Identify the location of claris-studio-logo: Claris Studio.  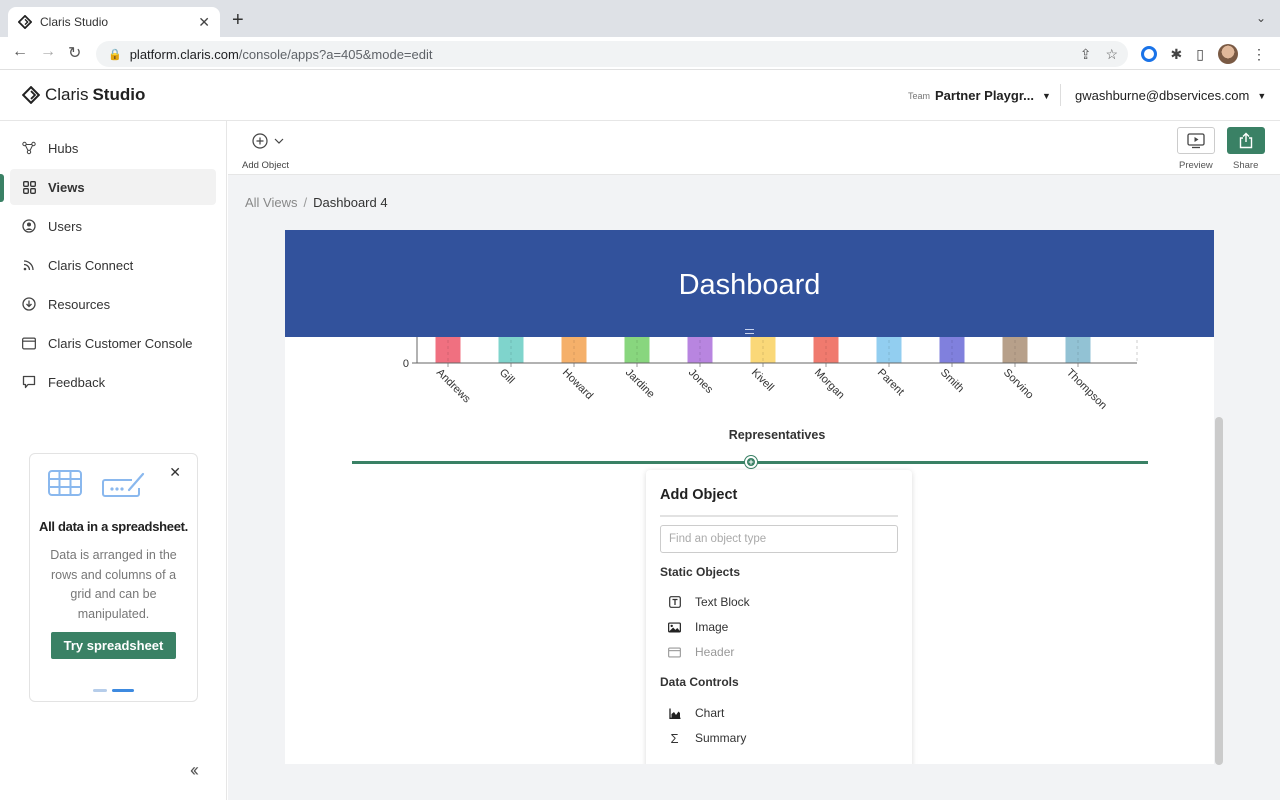
(83, 95).